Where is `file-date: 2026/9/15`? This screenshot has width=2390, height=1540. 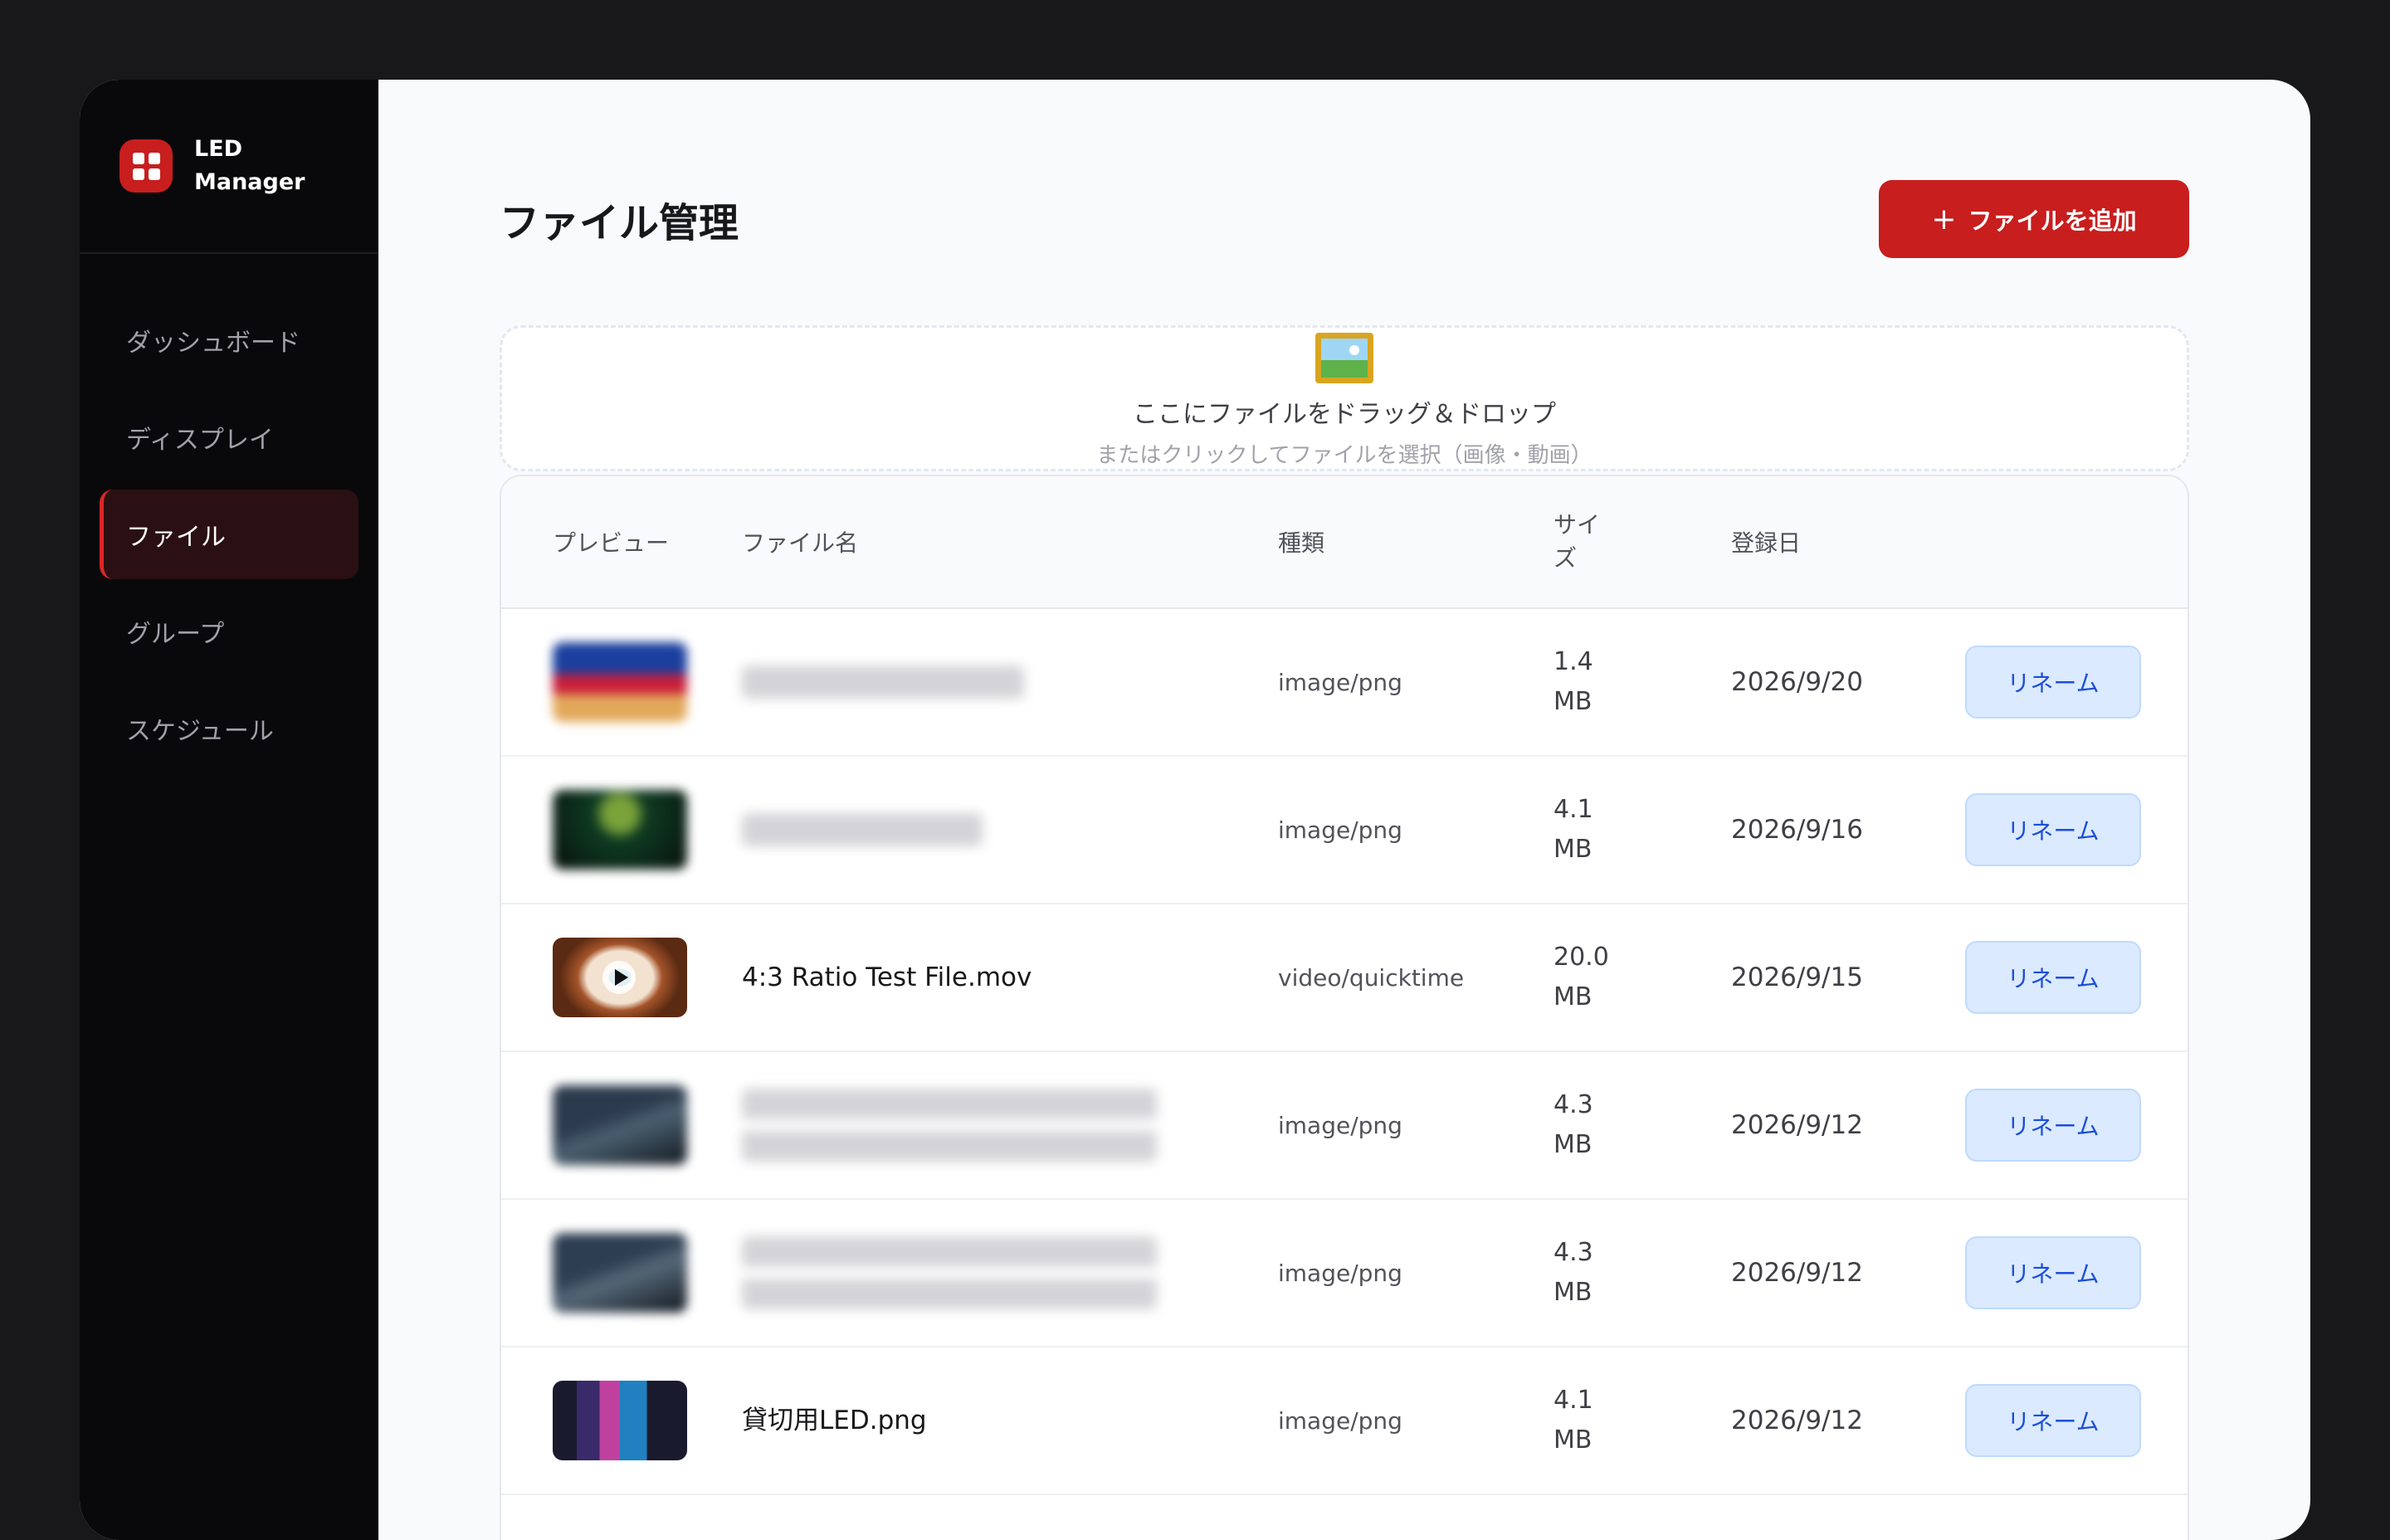 file-date: 2026/9/15 is located at coordinates (1797, 977).